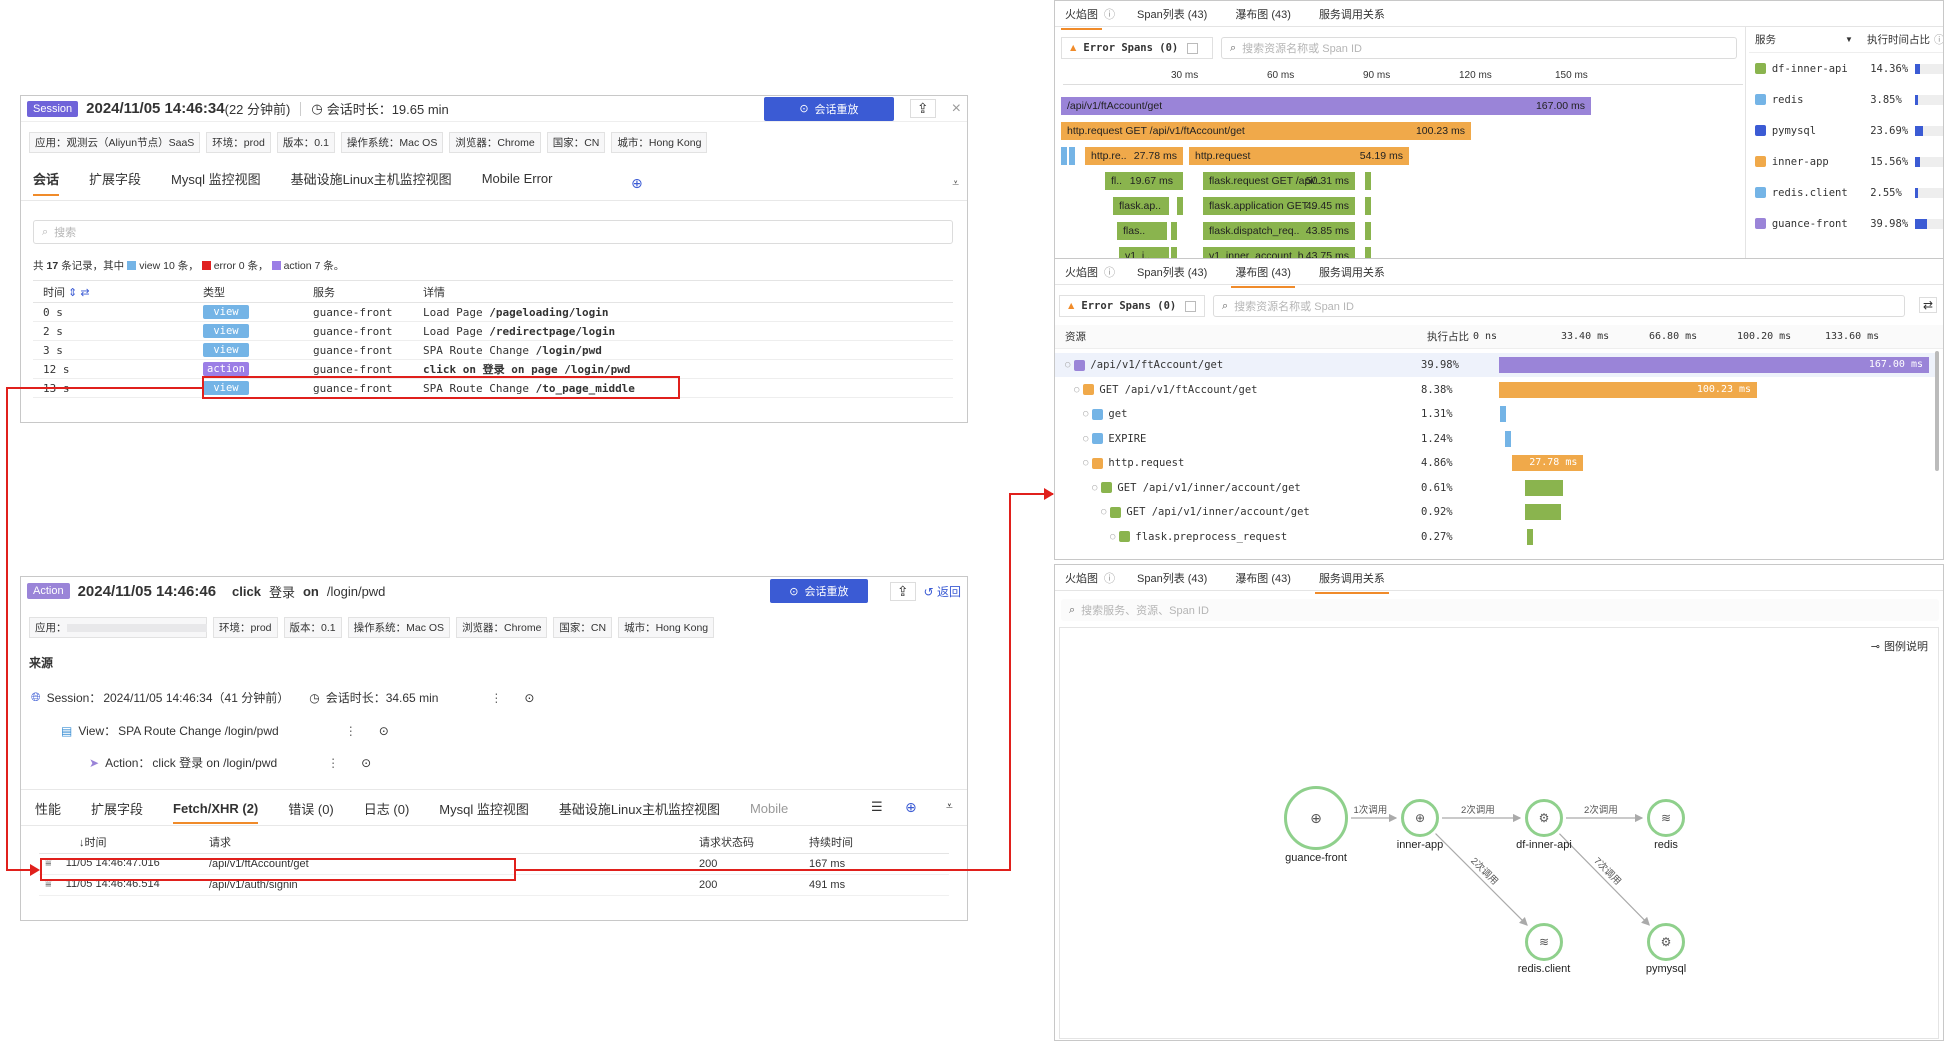  I want to click on session-replay-button: ⊙ 会话重放, so click(828, 108).